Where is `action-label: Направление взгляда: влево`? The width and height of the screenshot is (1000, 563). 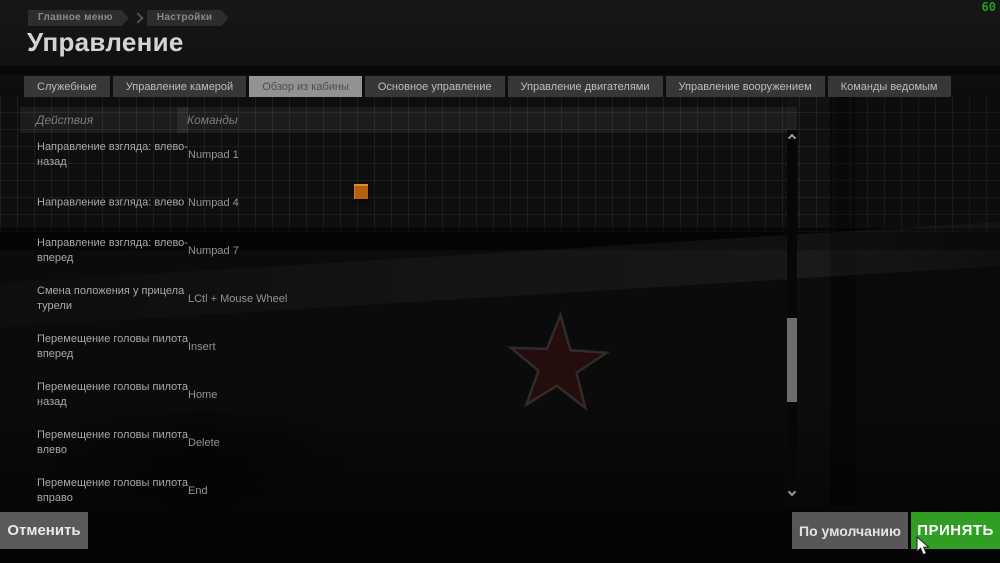
action-label: Направление взгляда: влево is located at coordinates (111, 202).